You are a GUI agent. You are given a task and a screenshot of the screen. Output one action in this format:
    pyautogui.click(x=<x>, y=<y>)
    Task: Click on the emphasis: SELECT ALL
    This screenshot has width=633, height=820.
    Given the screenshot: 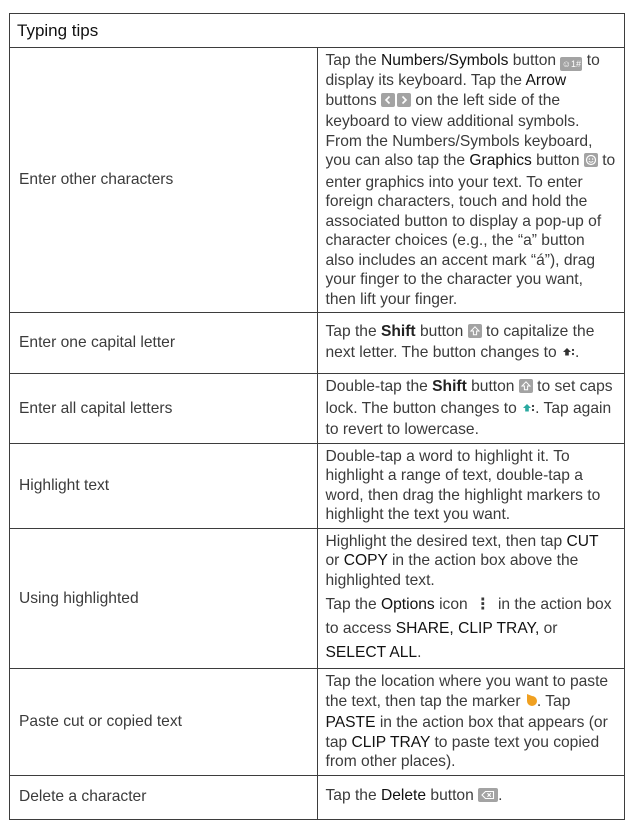 What is the action you would take?
    pyautogui.click(x=371, y=652)
    